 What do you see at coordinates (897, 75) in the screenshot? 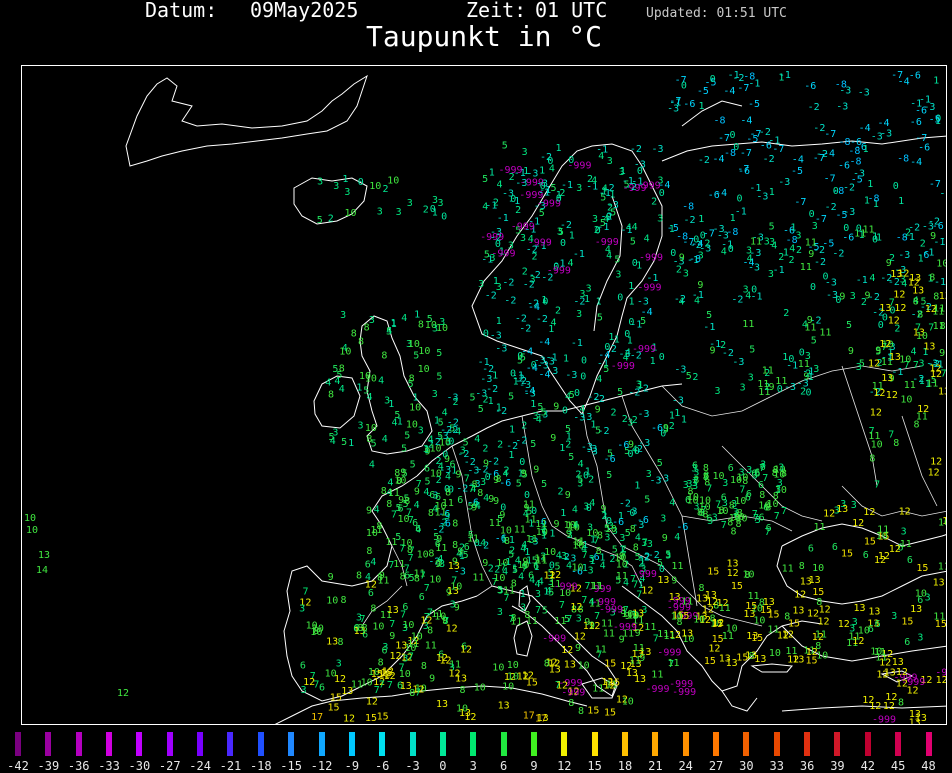
I see `station-value: -7` at bounding box center [897, 75].